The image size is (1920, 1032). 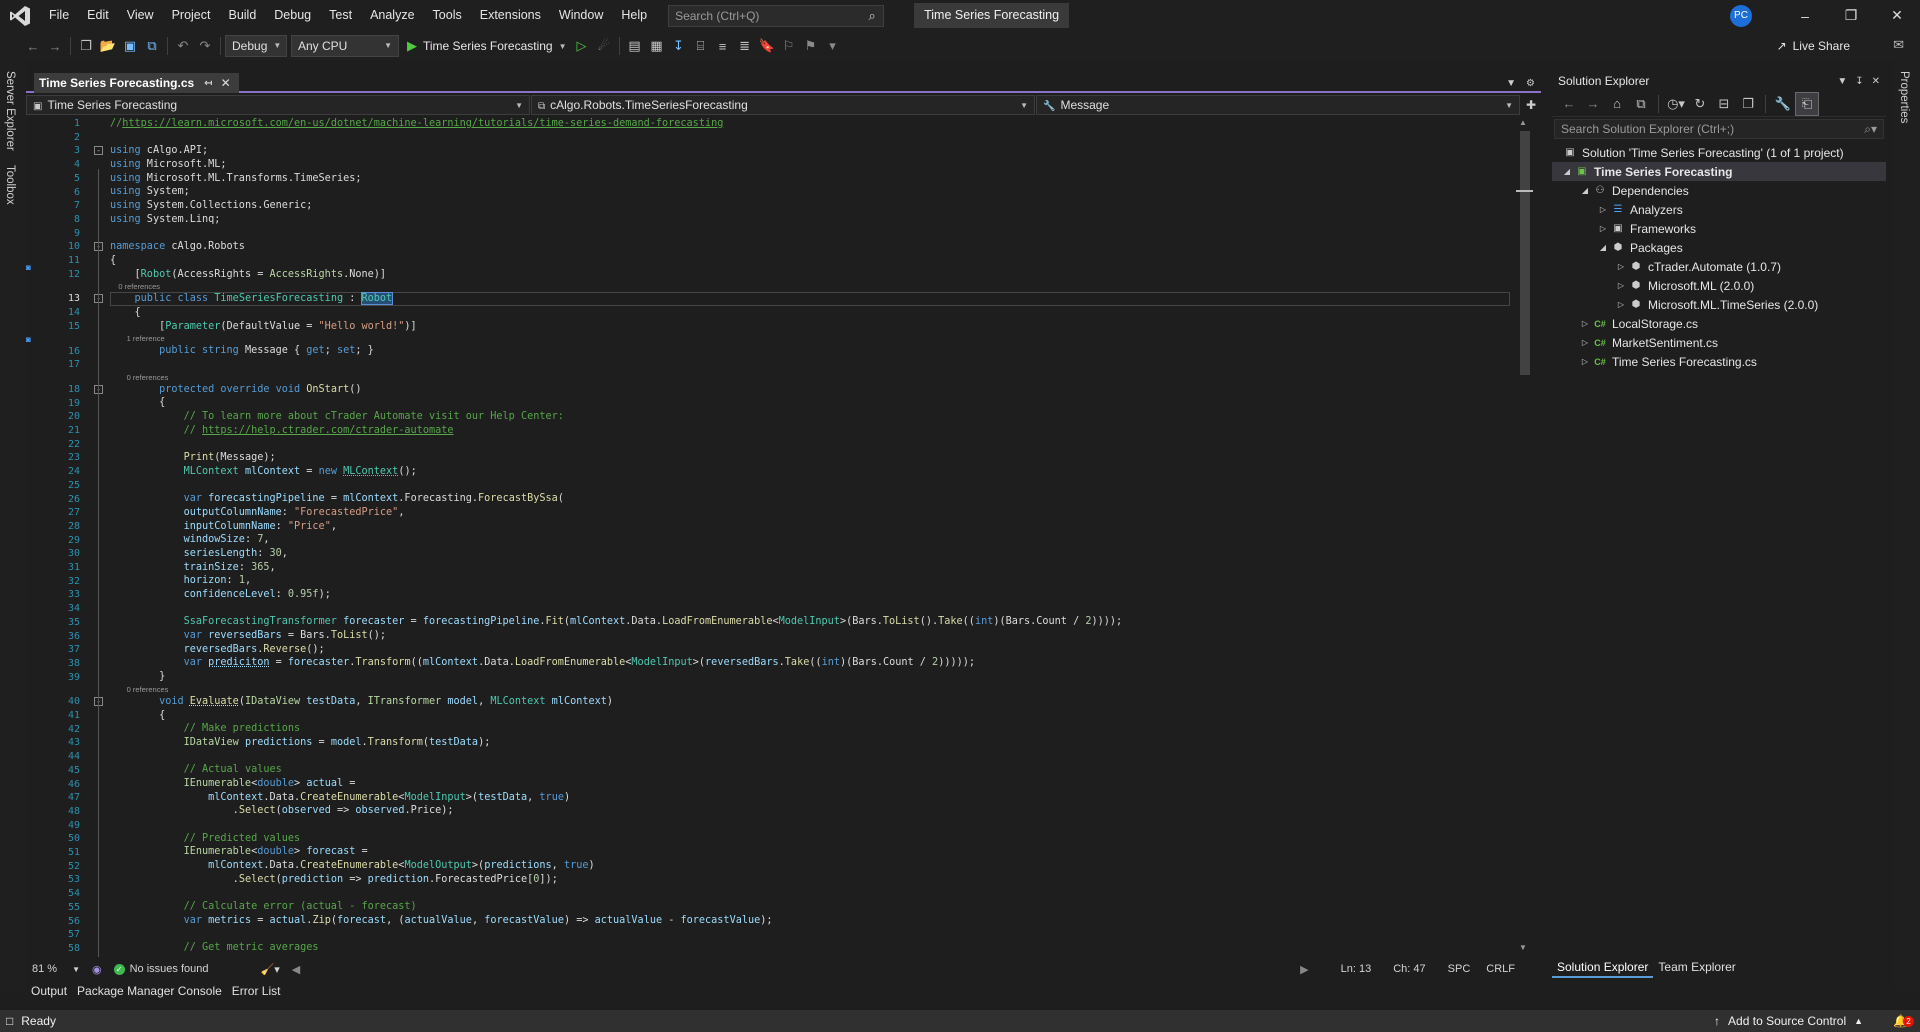 What do you see at coordinates (1719, 209) in the screenshot?
I see `tree-item-analyzers: ▷ ☰ Analyzers` at bounding box center [1719, 209].